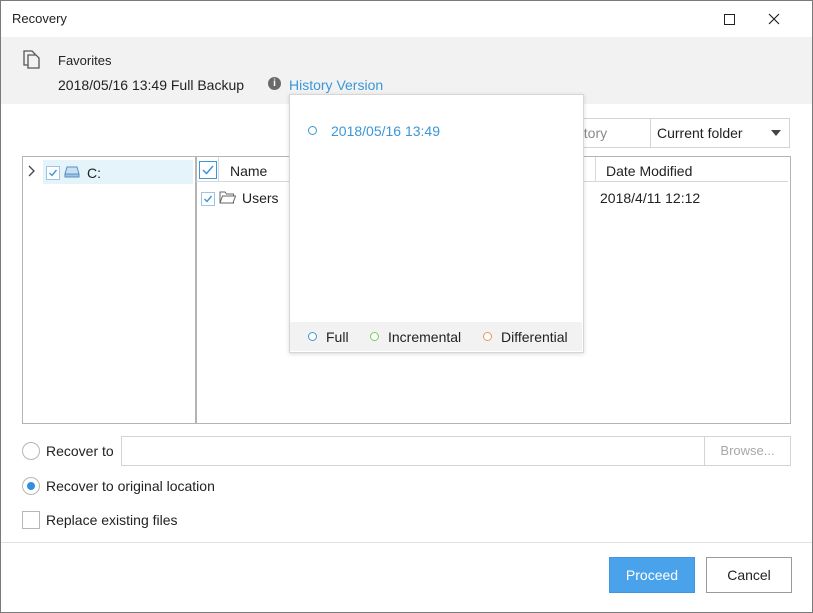 This screenshot has height=613, width=813. What do you see at coordinates (374, 336) in the screenshot?
I see `incremental-legend-dot-icon` at bounding box center [374, 336].